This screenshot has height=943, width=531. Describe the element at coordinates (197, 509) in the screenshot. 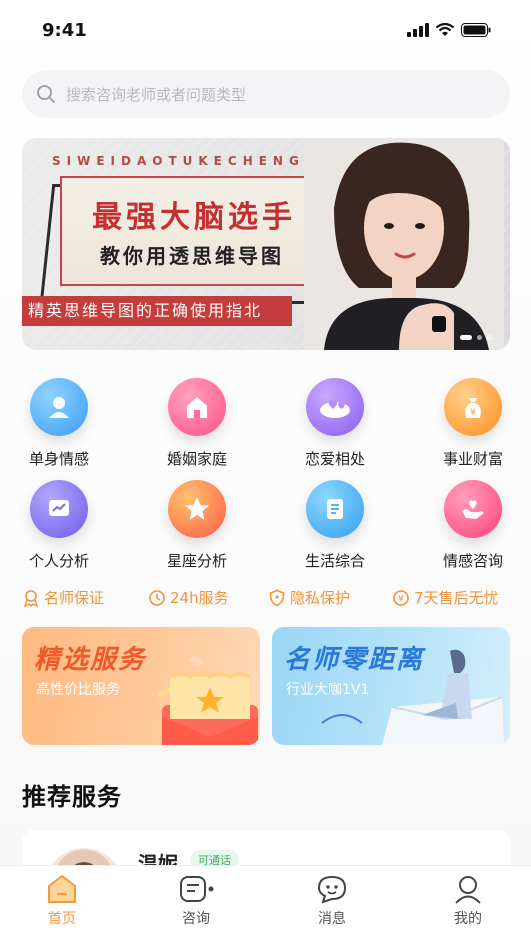

I see `star-icon` at that location.